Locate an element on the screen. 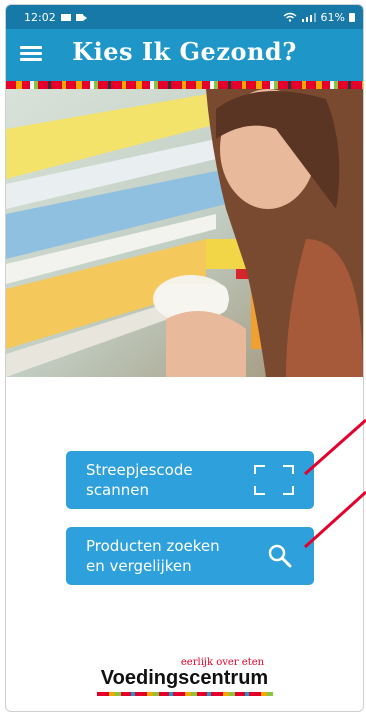 The height and width of the screenshot is (716, 366). app-bar: Kies Ik Gezond? is located at coordinates (184, 55).